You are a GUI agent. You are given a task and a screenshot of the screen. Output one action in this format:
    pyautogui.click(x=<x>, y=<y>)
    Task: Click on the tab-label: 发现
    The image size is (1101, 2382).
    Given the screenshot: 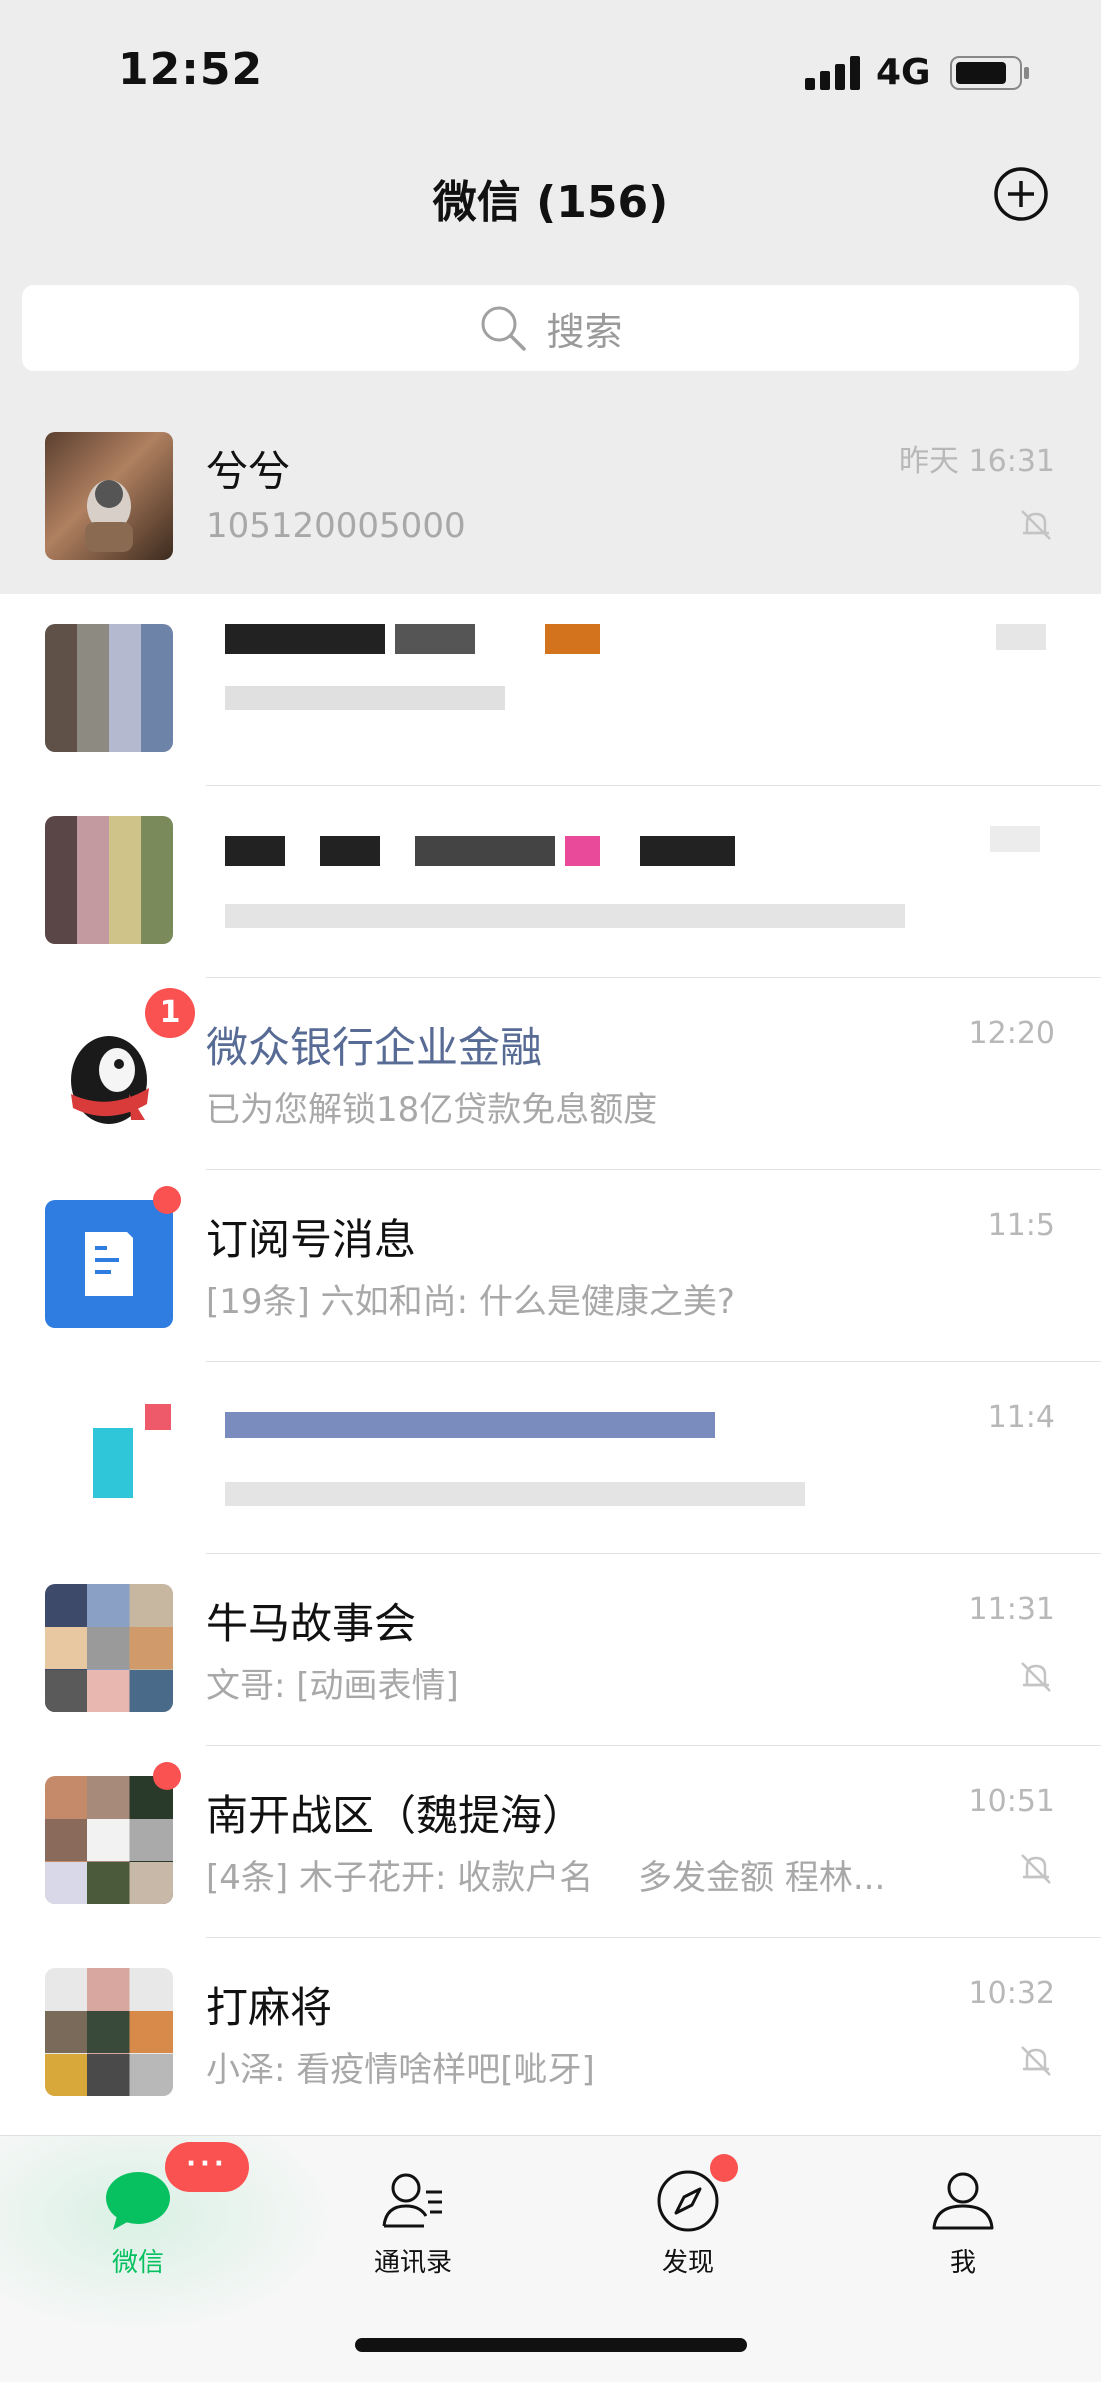 What is the action you would take?
    pyautogui.click(x=687, y=2263)
    